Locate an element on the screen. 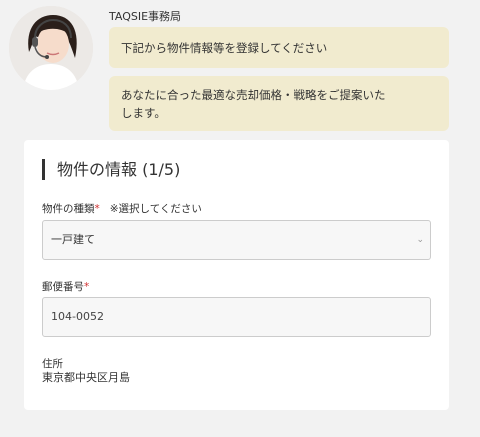 Image resolution: width=480 pixels, height=437 pixels. section-title: 物件の情報 (1/5) is located at coordinates (111, 169).